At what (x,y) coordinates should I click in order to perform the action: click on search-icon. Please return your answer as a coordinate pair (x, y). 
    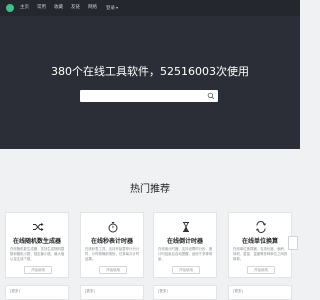
    Looking at the image, I should click on (211, 96).